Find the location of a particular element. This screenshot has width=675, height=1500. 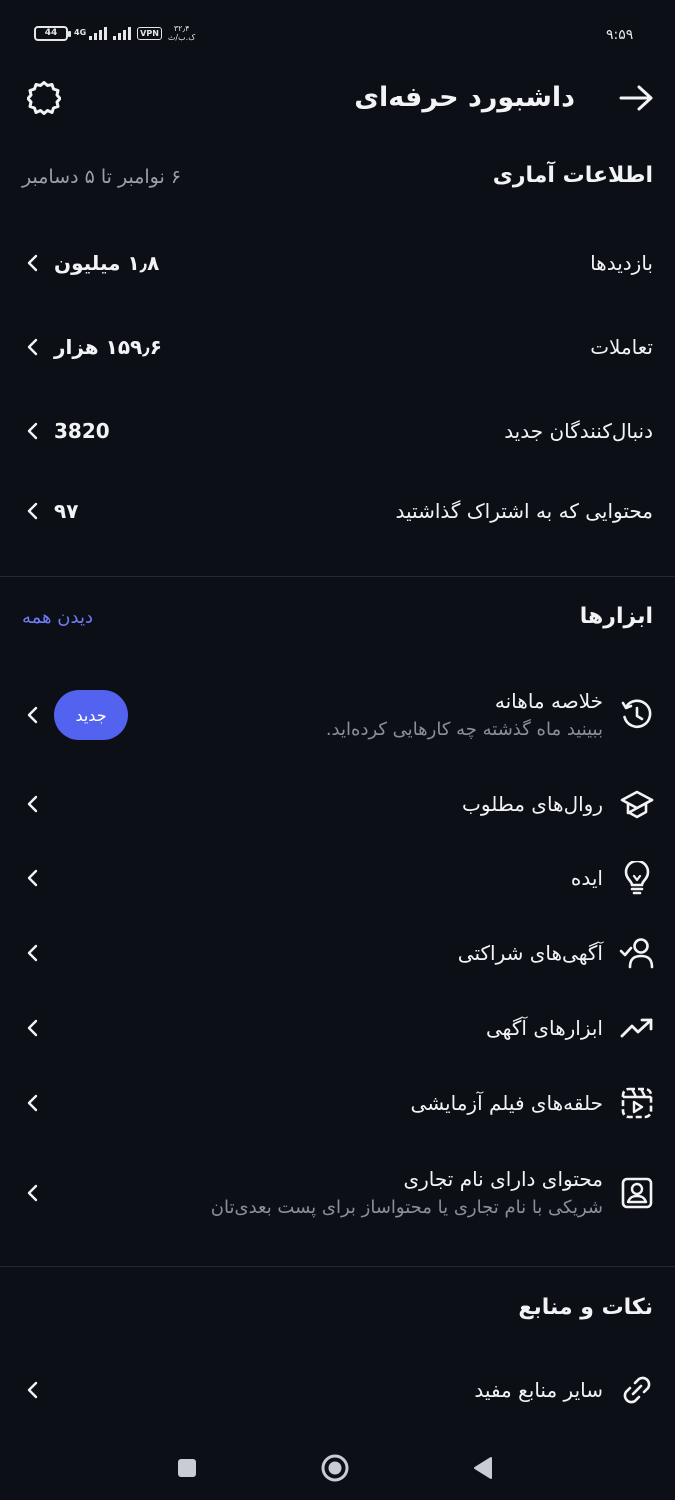

tool-title: سایر منابع مفید is located at coordinates (538, 1390).